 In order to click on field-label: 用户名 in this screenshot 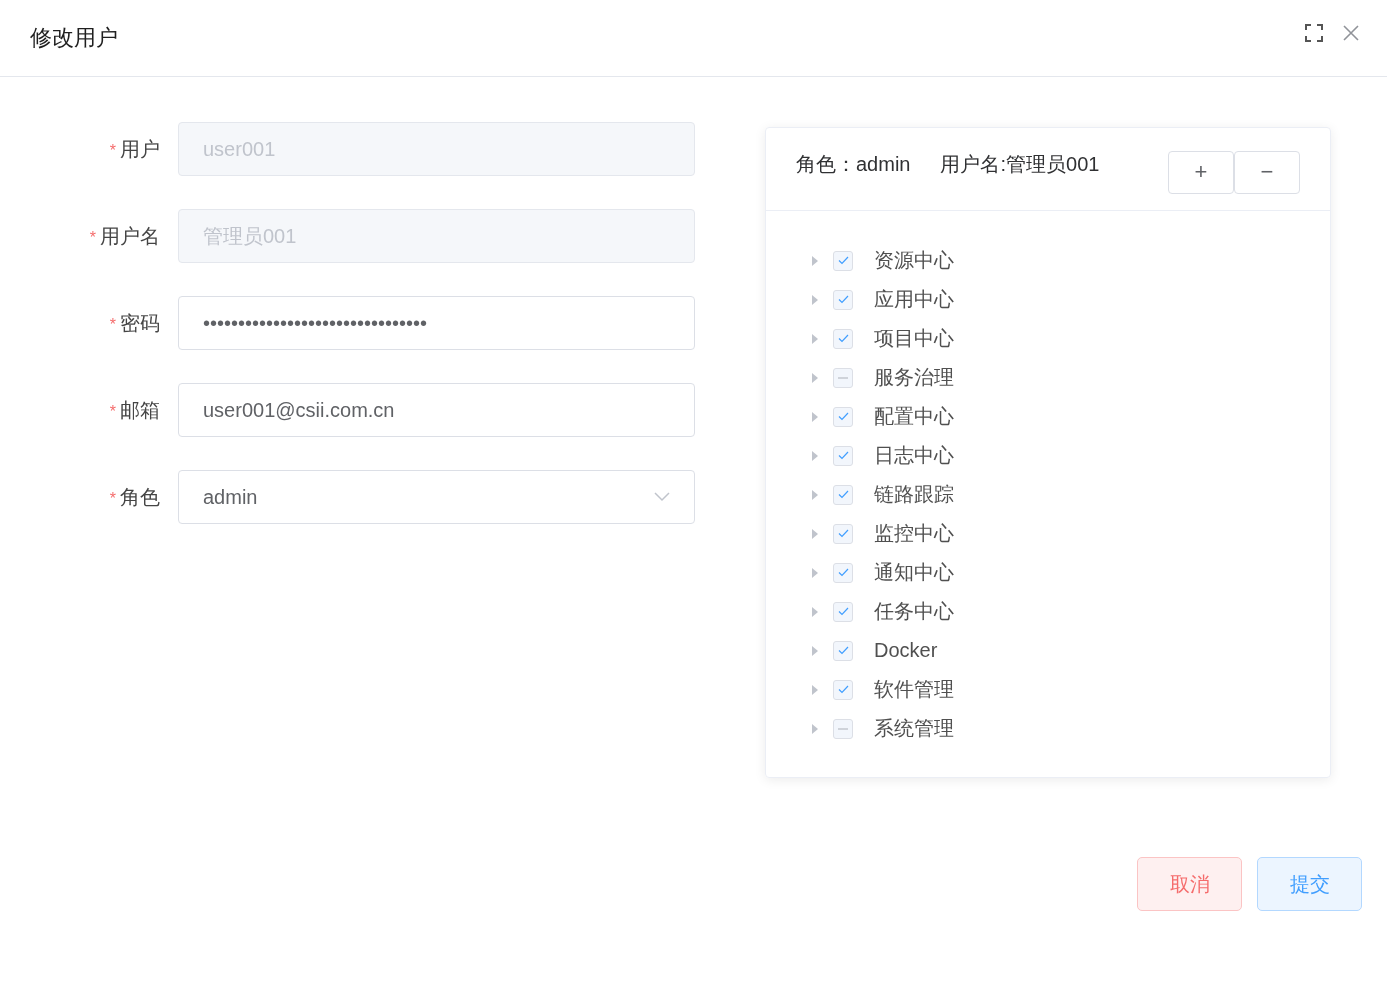, I will do `click(130, 235)`.